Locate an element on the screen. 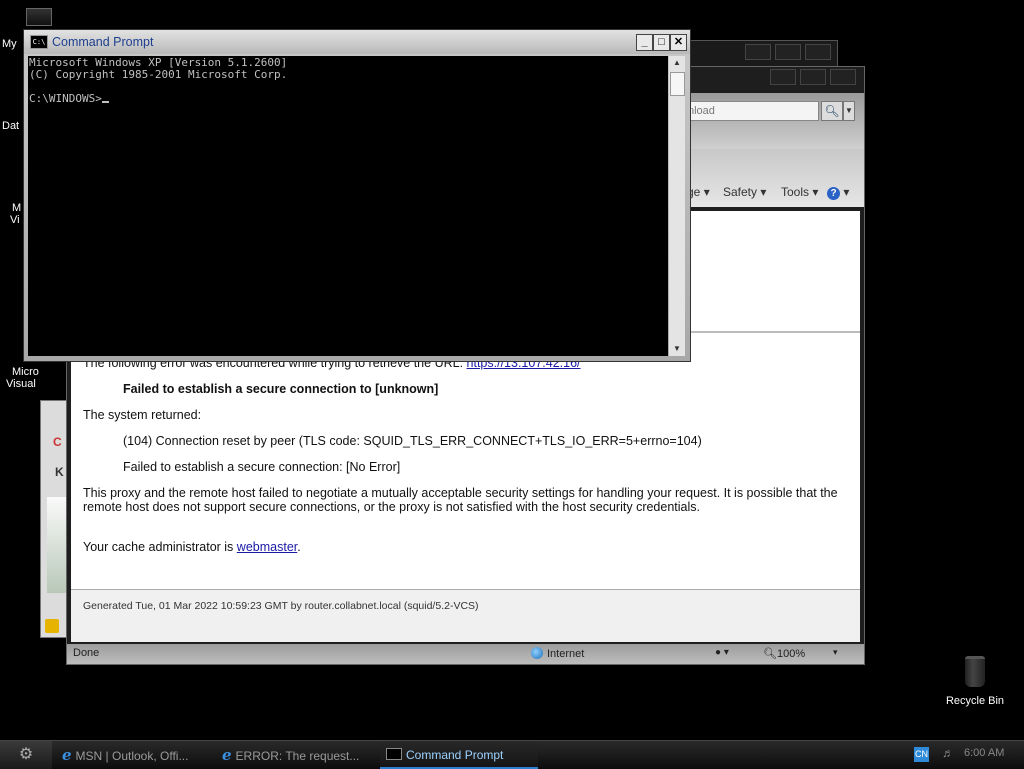 The height and width of the screenshot is (769, 1024). ie-status-bar: Done Internet ● ▾ 🔍︎100% ▾ is located at coordinates (465, 654).